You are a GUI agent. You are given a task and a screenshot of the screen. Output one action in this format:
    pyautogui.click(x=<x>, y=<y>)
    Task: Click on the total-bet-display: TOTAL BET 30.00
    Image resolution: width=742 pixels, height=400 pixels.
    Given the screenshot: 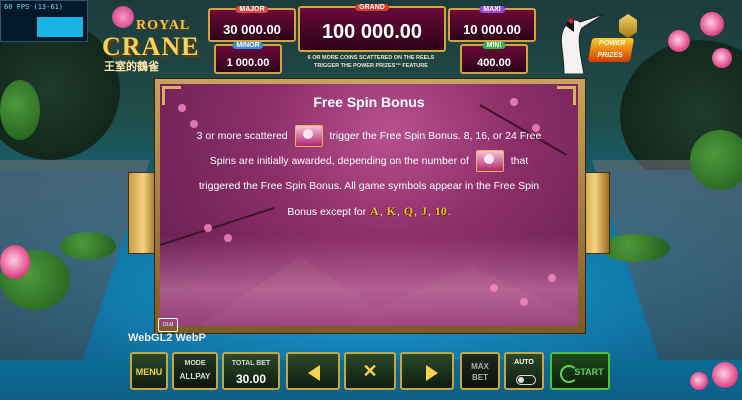 What is the action you would take?
    pyautogui.click(x=251, y=371)
    